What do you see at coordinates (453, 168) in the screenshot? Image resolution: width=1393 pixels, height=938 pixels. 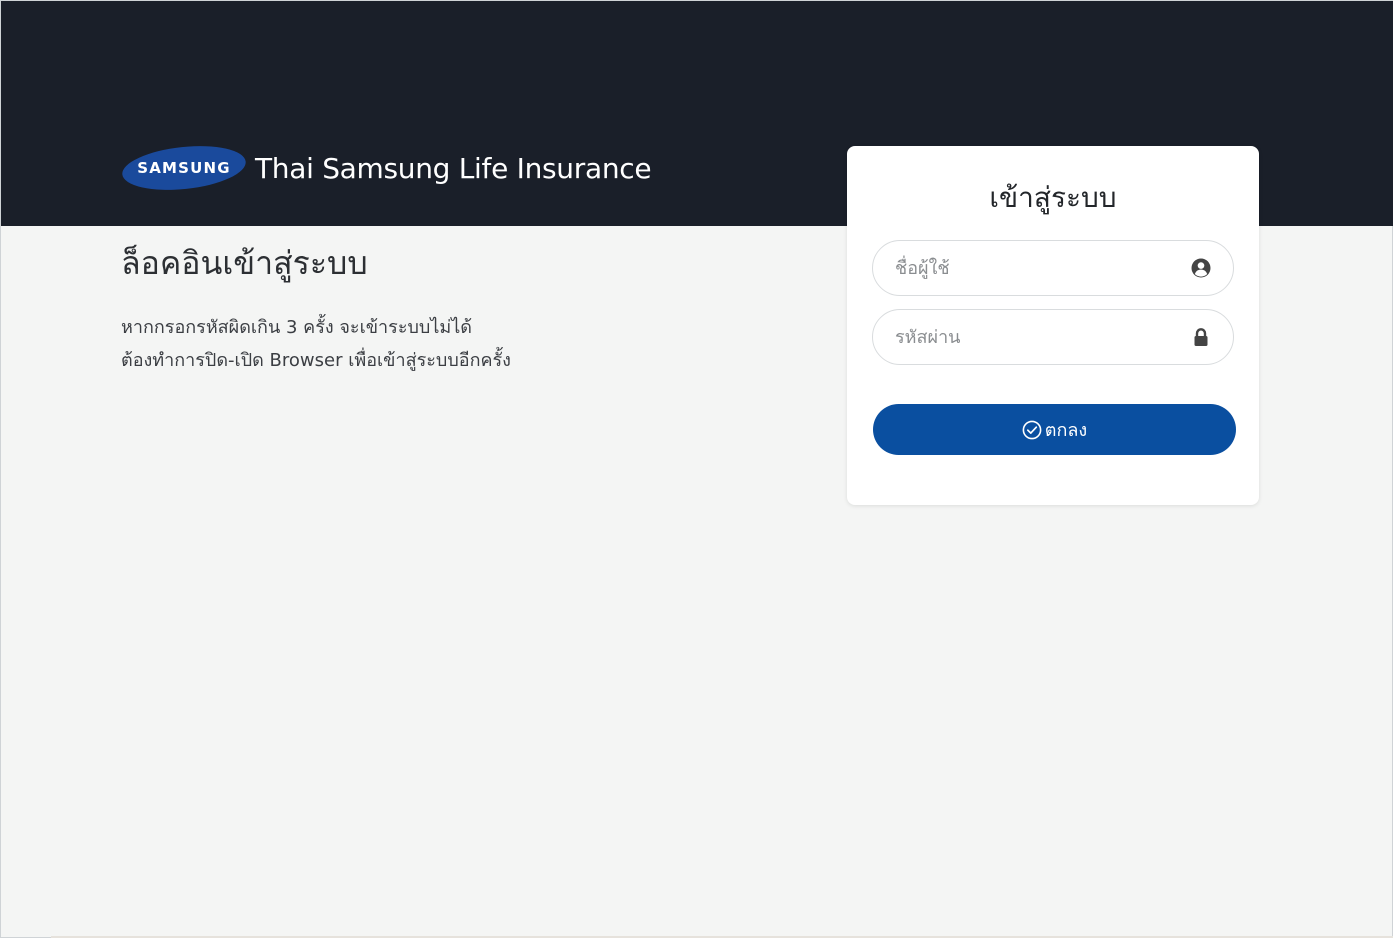 I see `brand-name: Thai Samsung Life Insurance` at bounding box center [453, 168].